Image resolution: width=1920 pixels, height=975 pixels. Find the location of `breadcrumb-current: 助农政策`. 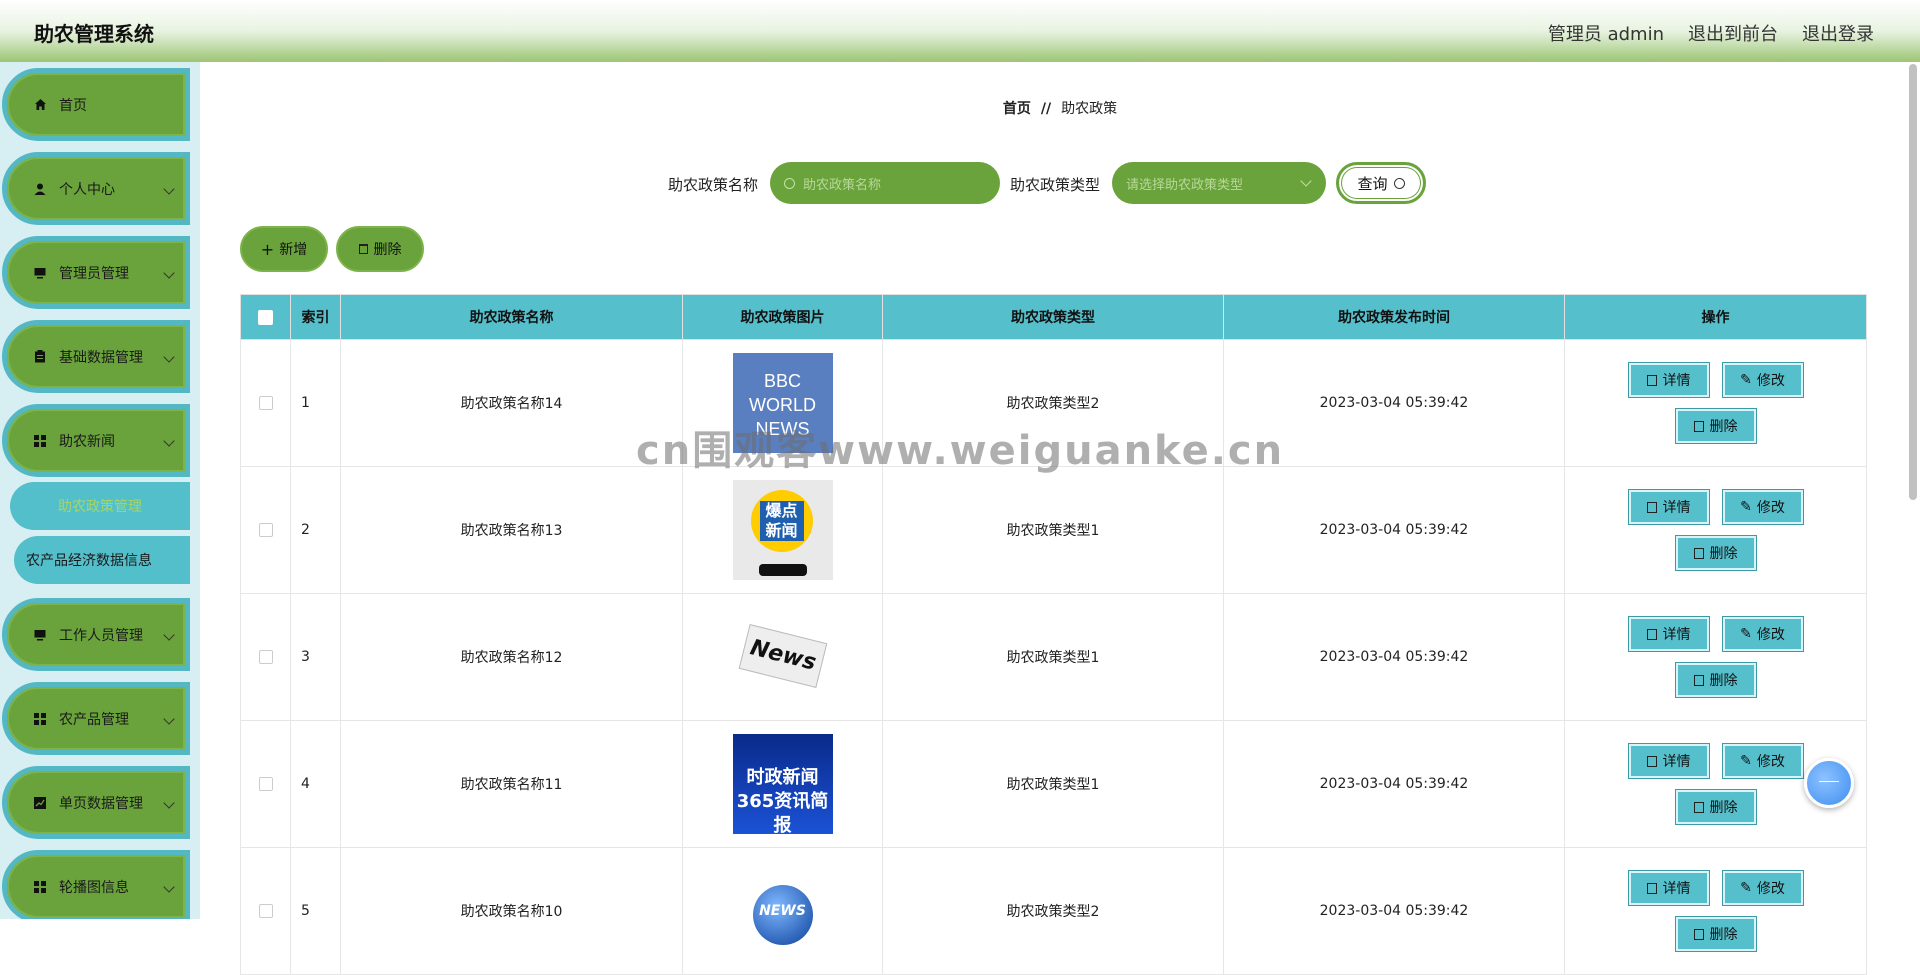

breadcrumb-current: 助农政策 is located at coordinates (1089, 109).